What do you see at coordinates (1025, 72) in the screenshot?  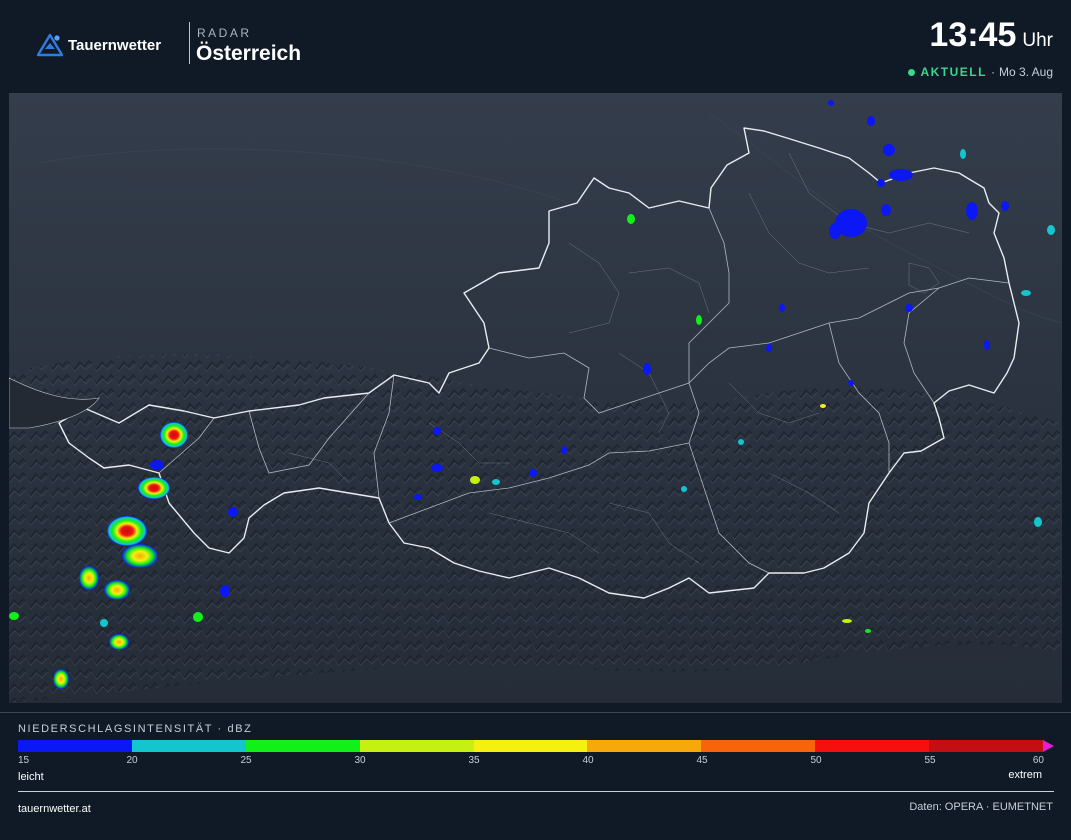 I see `status-date: Mo 3. Aug` at bounding box center [1025, 72].